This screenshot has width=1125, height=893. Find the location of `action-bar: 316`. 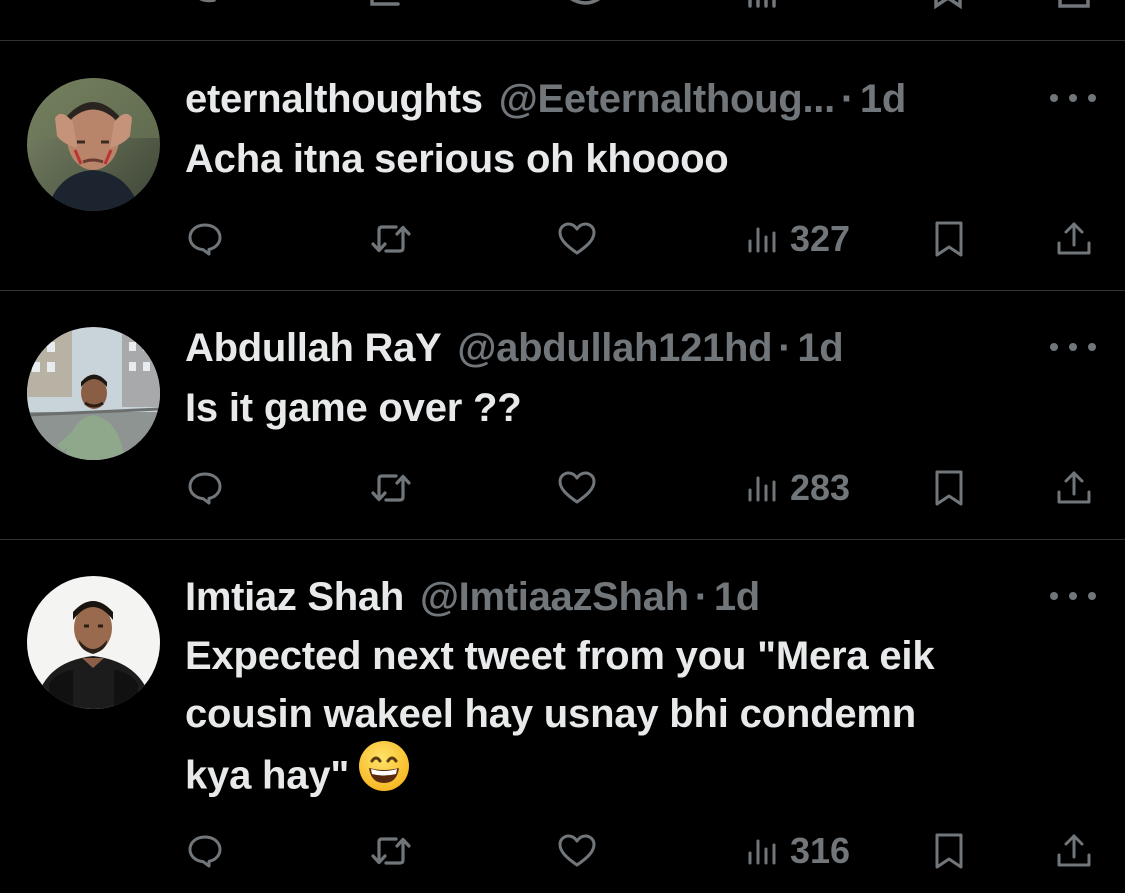

action-bar: 316 is located at coordinates (562, 851).